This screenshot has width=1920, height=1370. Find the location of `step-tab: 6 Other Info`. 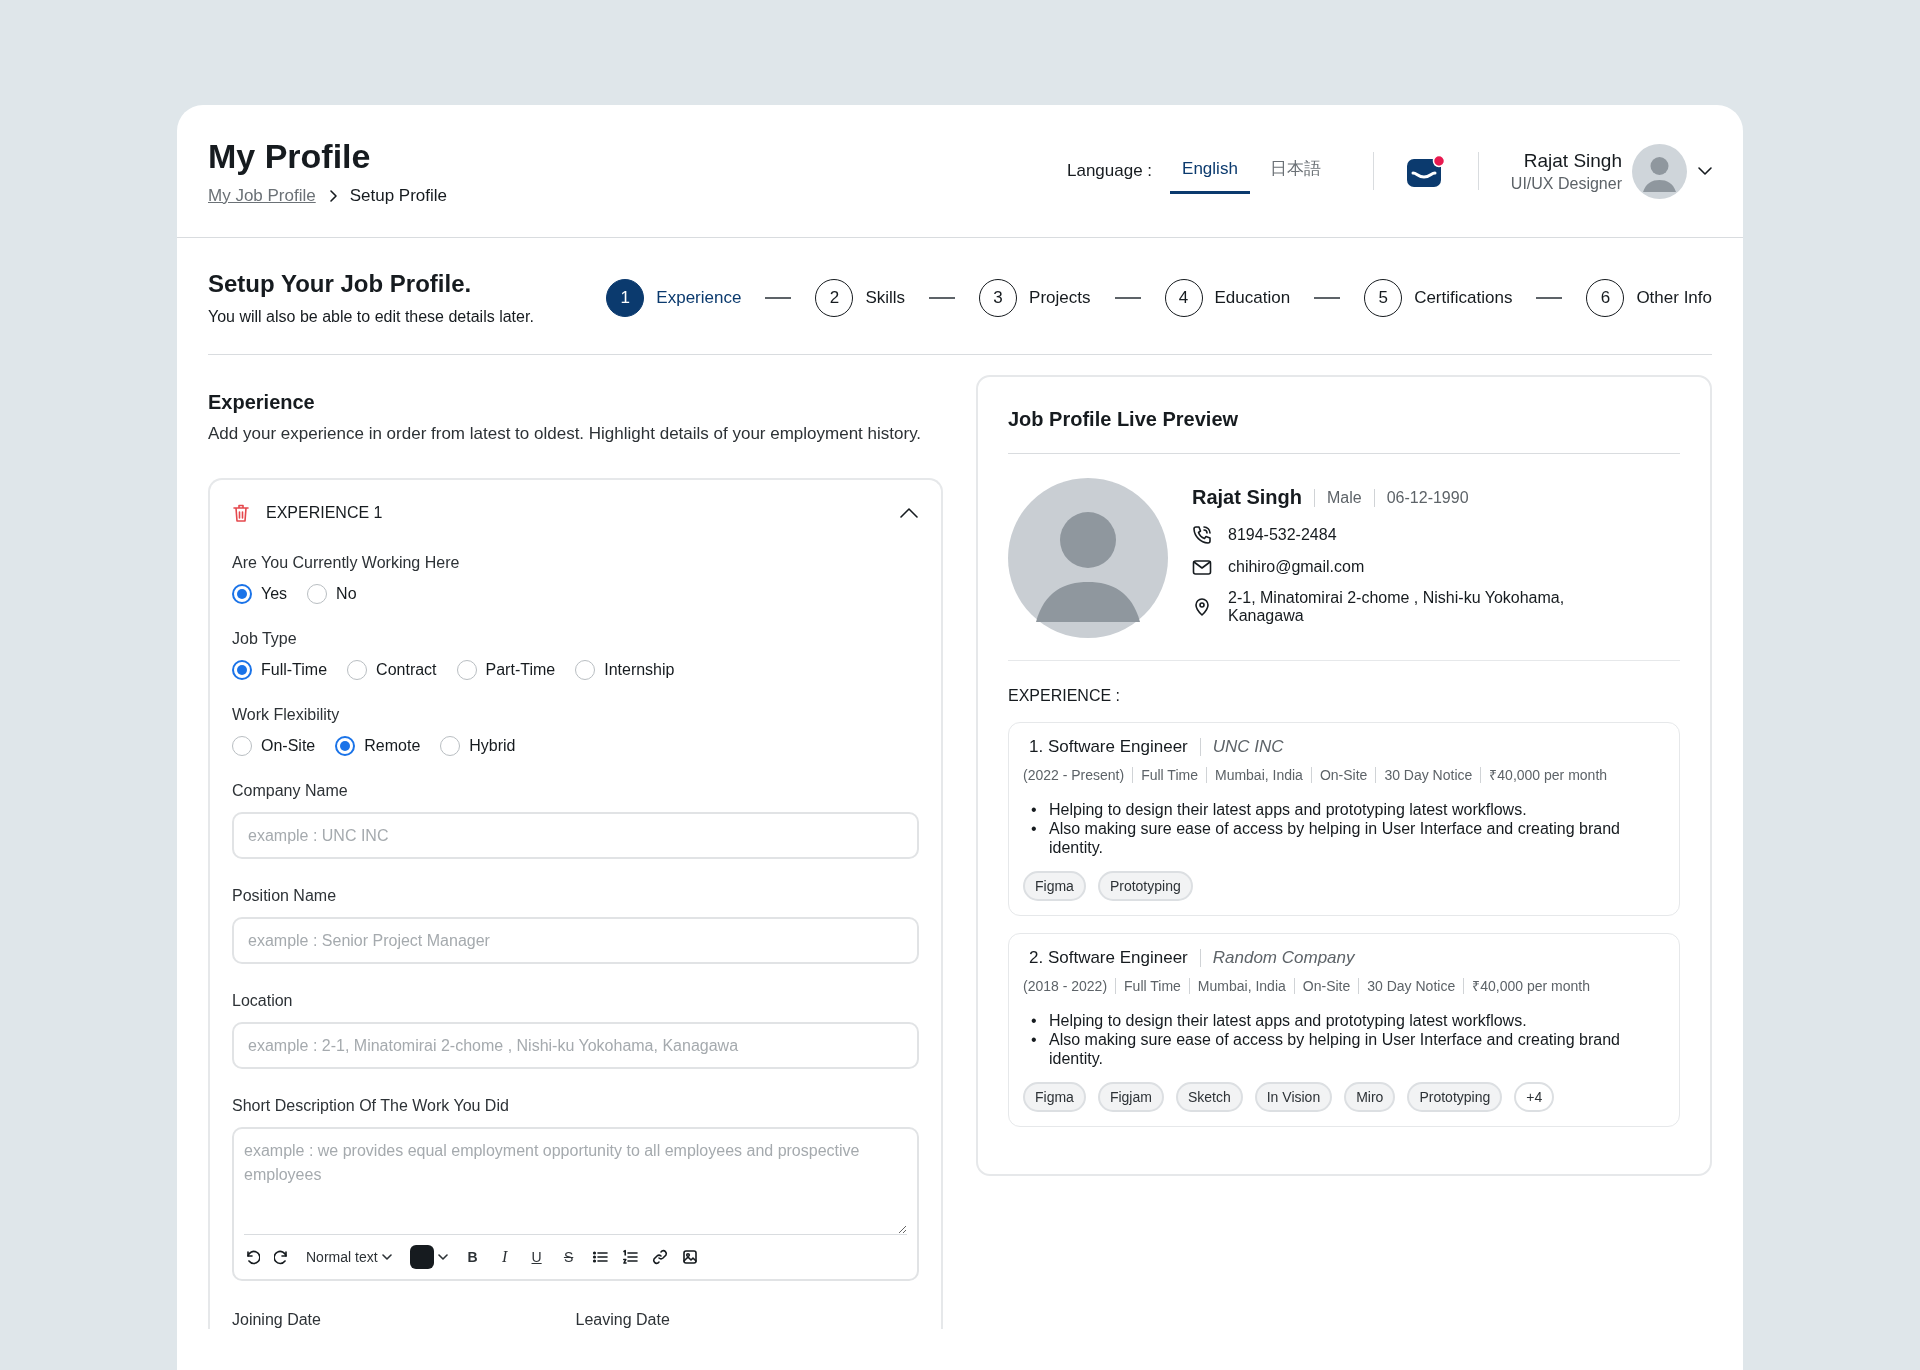

step-tab: 6 Other Info is located at coordinates (1649, 298).